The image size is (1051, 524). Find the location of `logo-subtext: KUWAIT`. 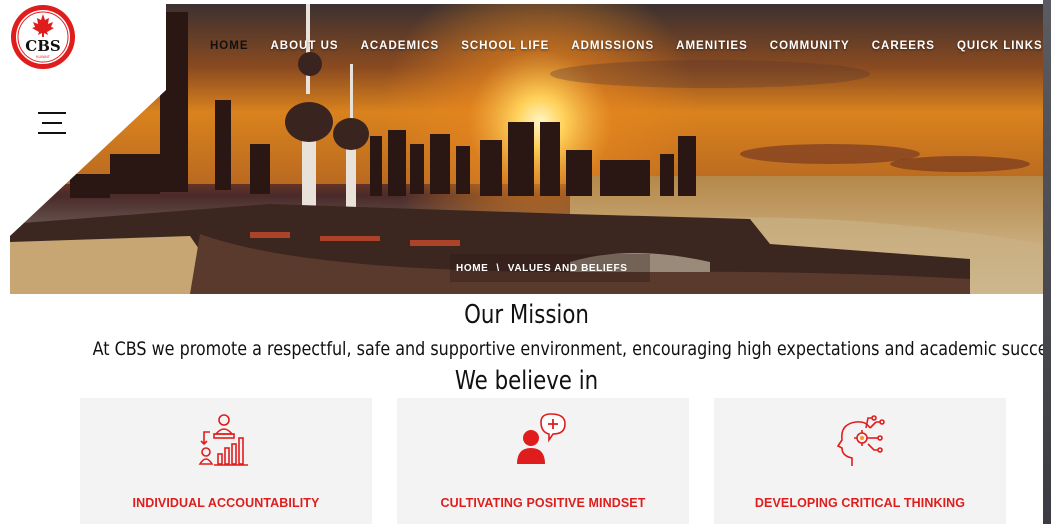

logo-subtext: KUWAIT is located at coordinates (43, 57).